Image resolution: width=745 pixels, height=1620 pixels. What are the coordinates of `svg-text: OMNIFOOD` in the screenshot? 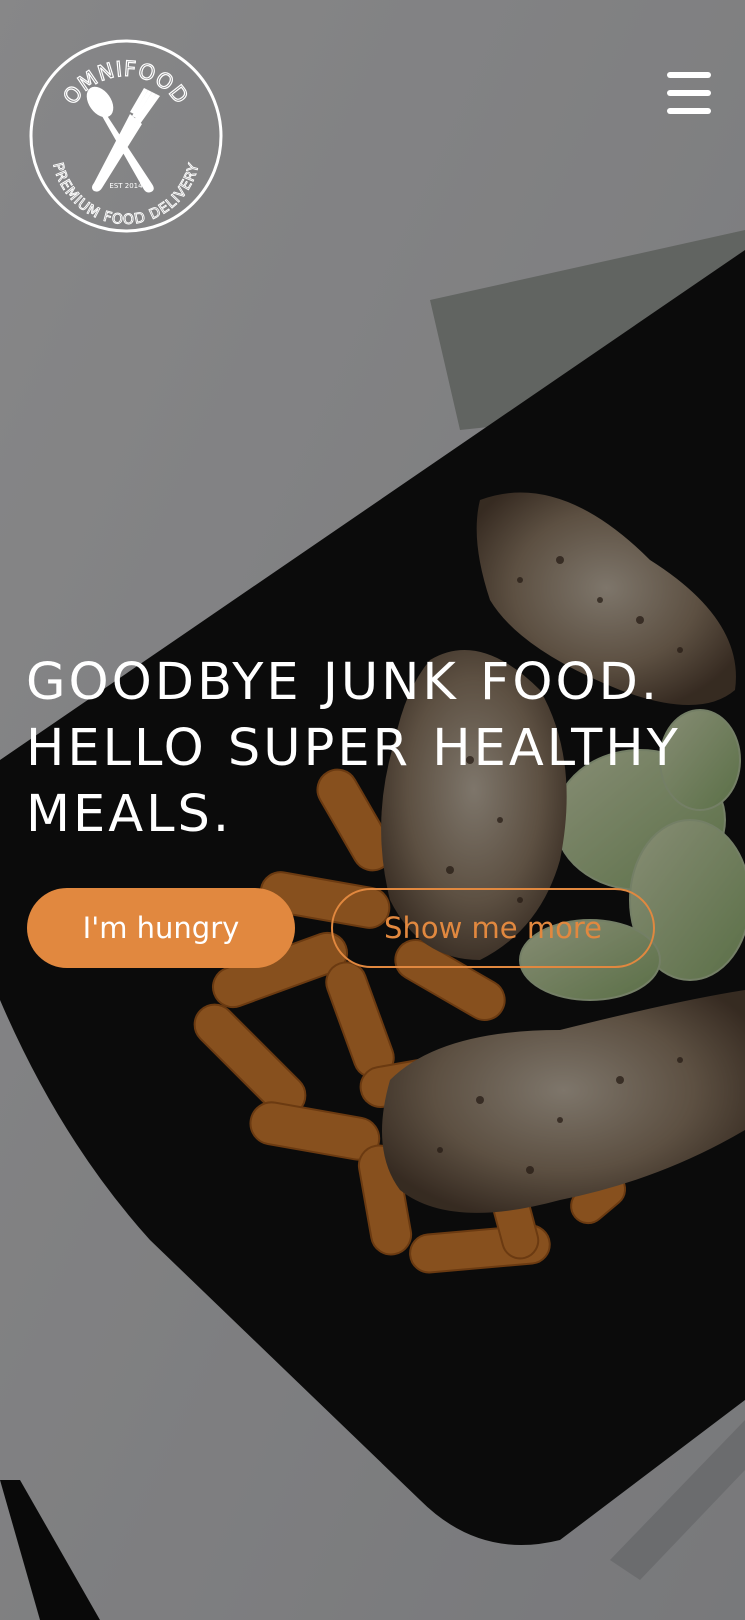 It's located at (125, 83).